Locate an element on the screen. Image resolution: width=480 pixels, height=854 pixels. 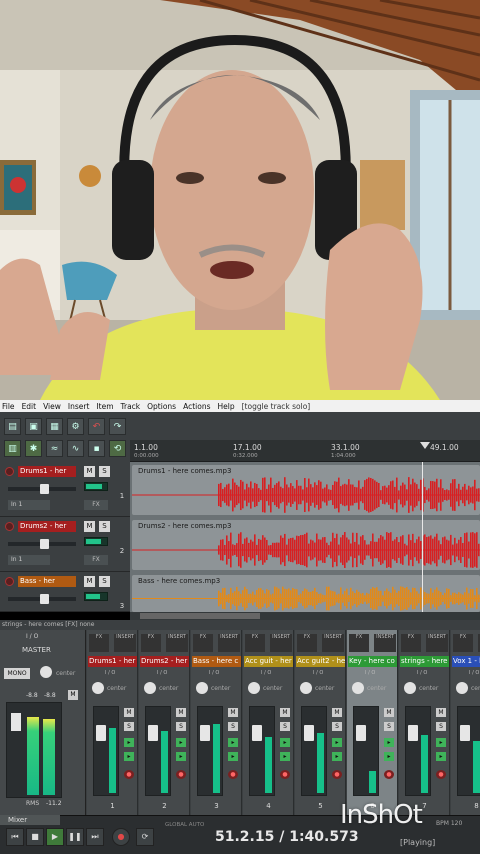
strip-name: Drums2 - her is located at coordinates (164, 661).